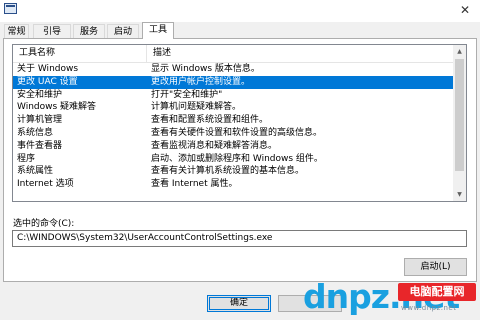 The width and height of the screenshot is (480, 320). Describe the element at coordinates (47, 81) in the screenshot. I see `tool-name: 更改 UAC 设置` at that location.